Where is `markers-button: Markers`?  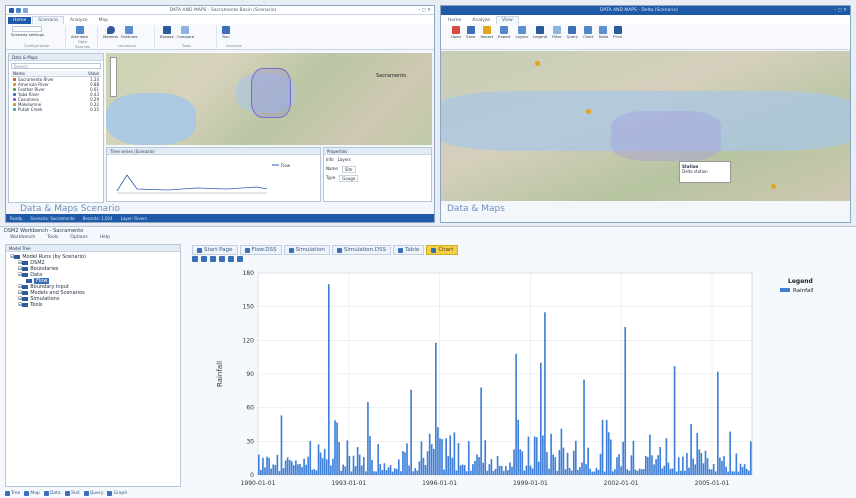
markers-button: Markers is located at coordinates (110, 32).